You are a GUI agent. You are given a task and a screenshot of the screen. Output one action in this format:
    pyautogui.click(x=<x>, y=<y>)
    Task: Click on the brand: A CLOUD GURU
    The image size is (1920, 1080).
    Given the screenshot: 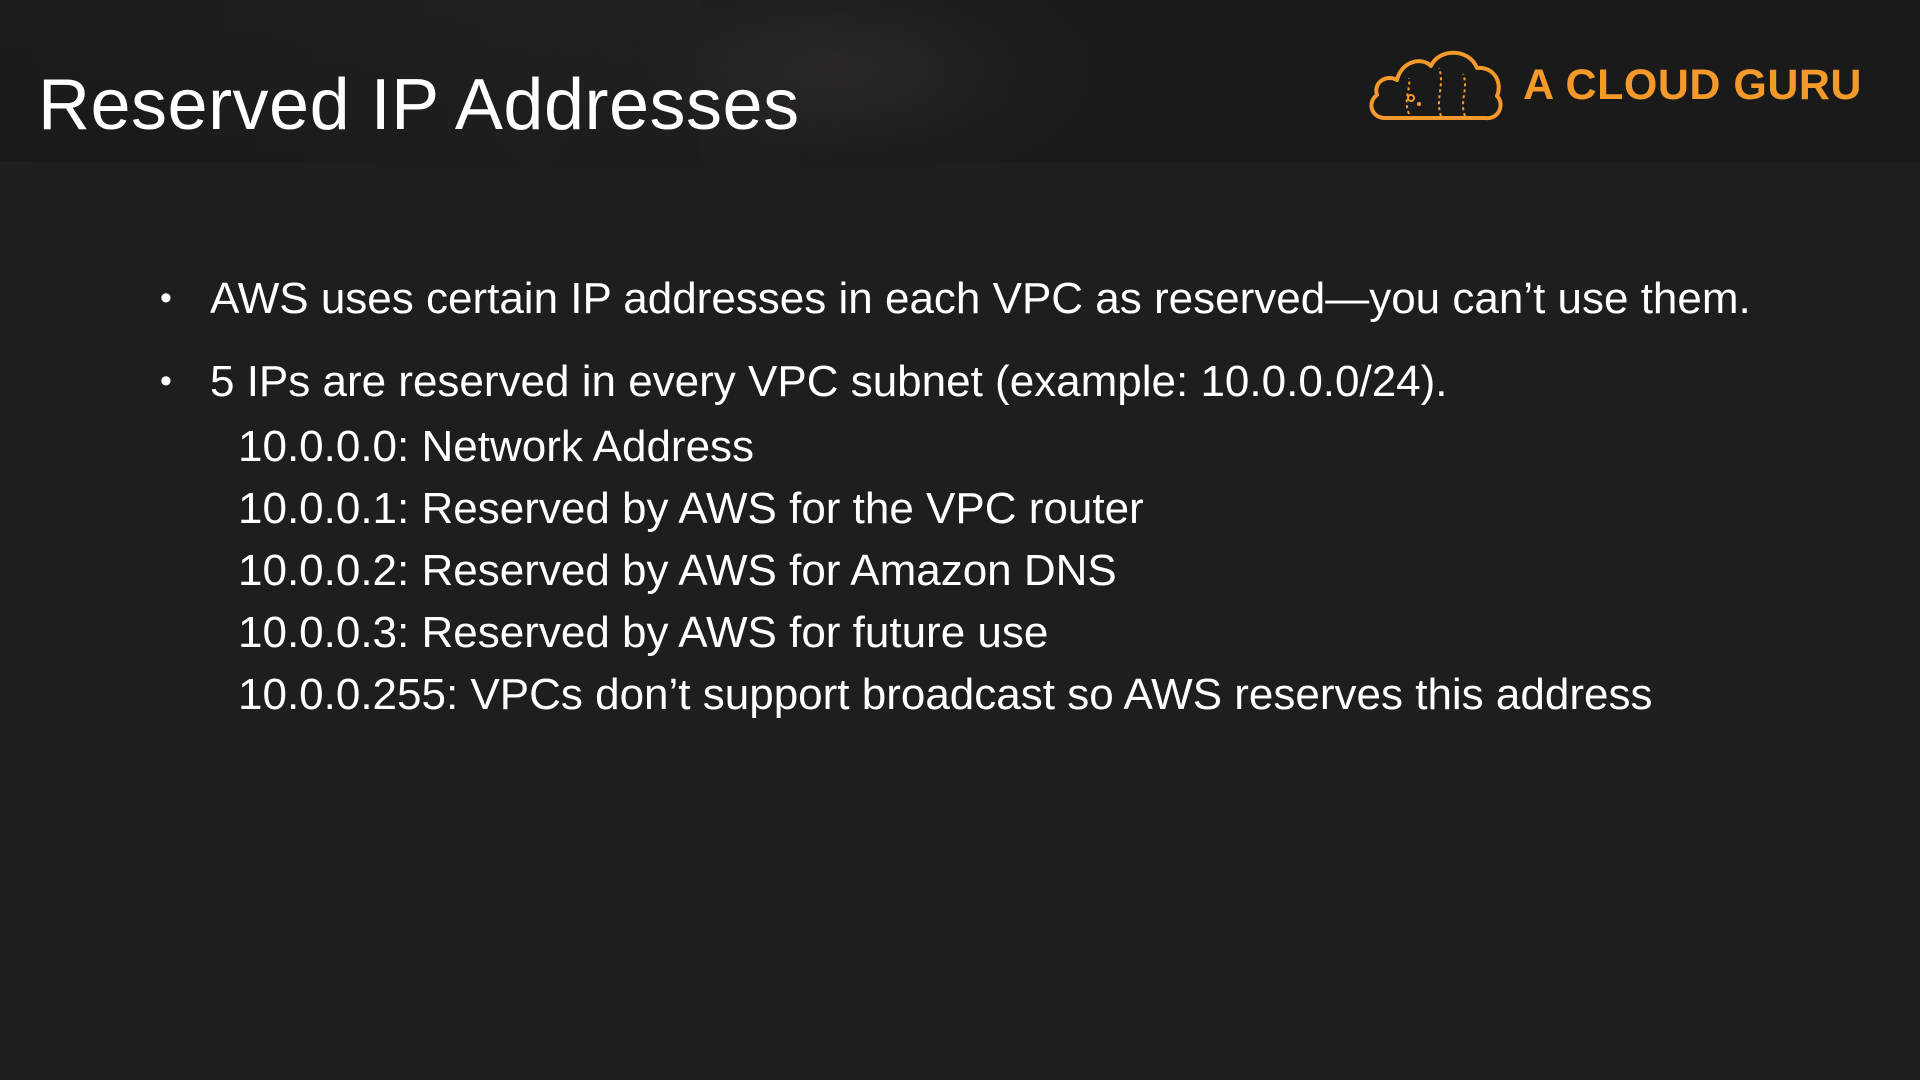 What is the action you would take?
    pyautogui.click(x=1613, y=85)
    